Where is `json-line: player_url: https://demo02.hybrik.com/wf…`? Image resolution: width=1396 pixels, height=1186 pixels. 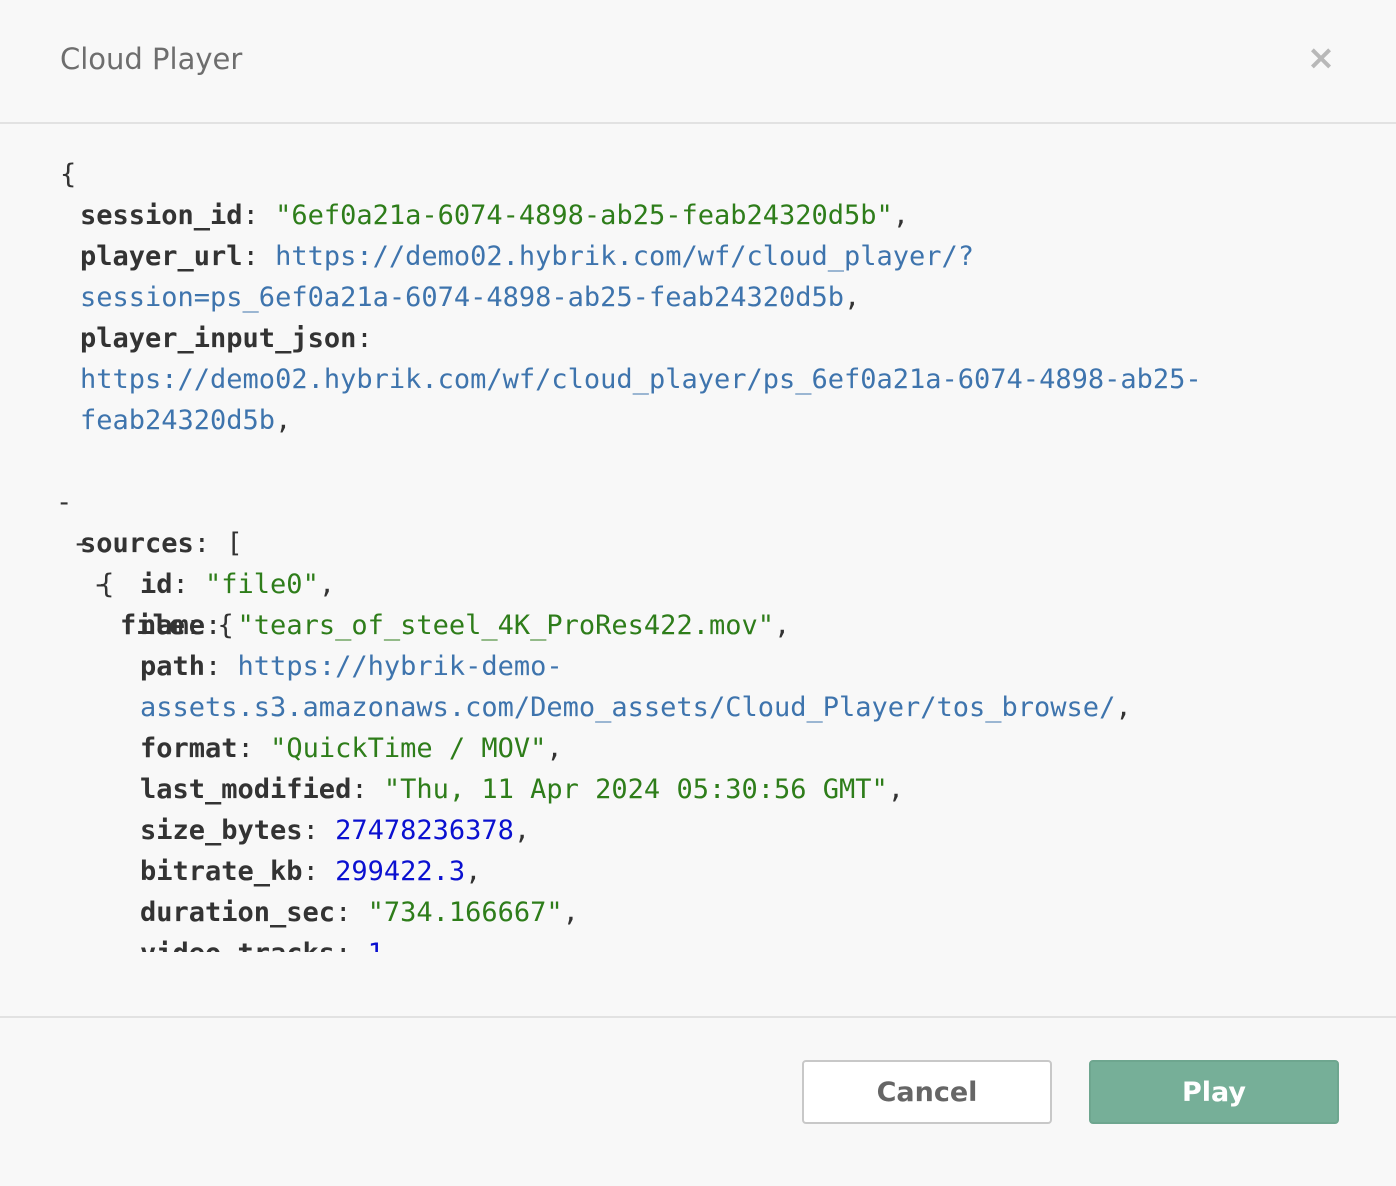 json-line: player_url: https://demo02.hybrik.com/wf… is located at coordinates (527, 256).